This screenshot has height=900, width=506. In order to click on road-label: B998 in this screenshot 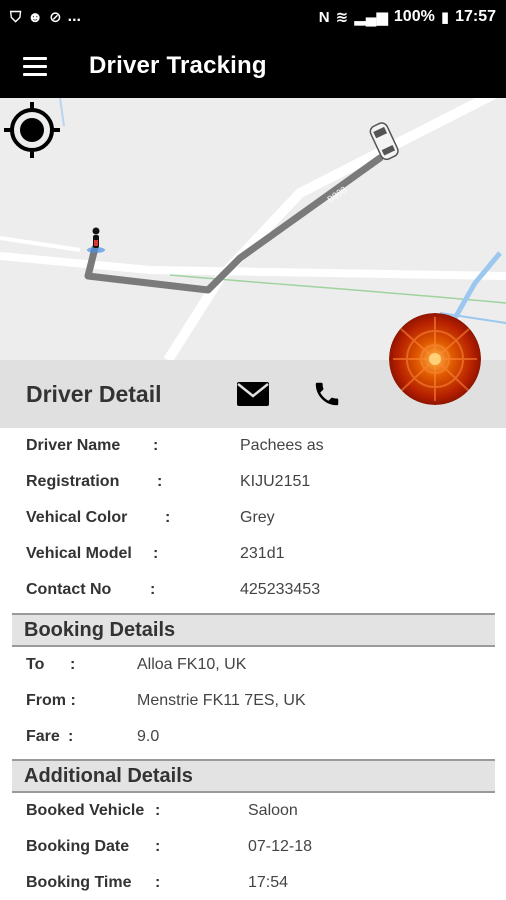, I will do `click(336, 194)`.